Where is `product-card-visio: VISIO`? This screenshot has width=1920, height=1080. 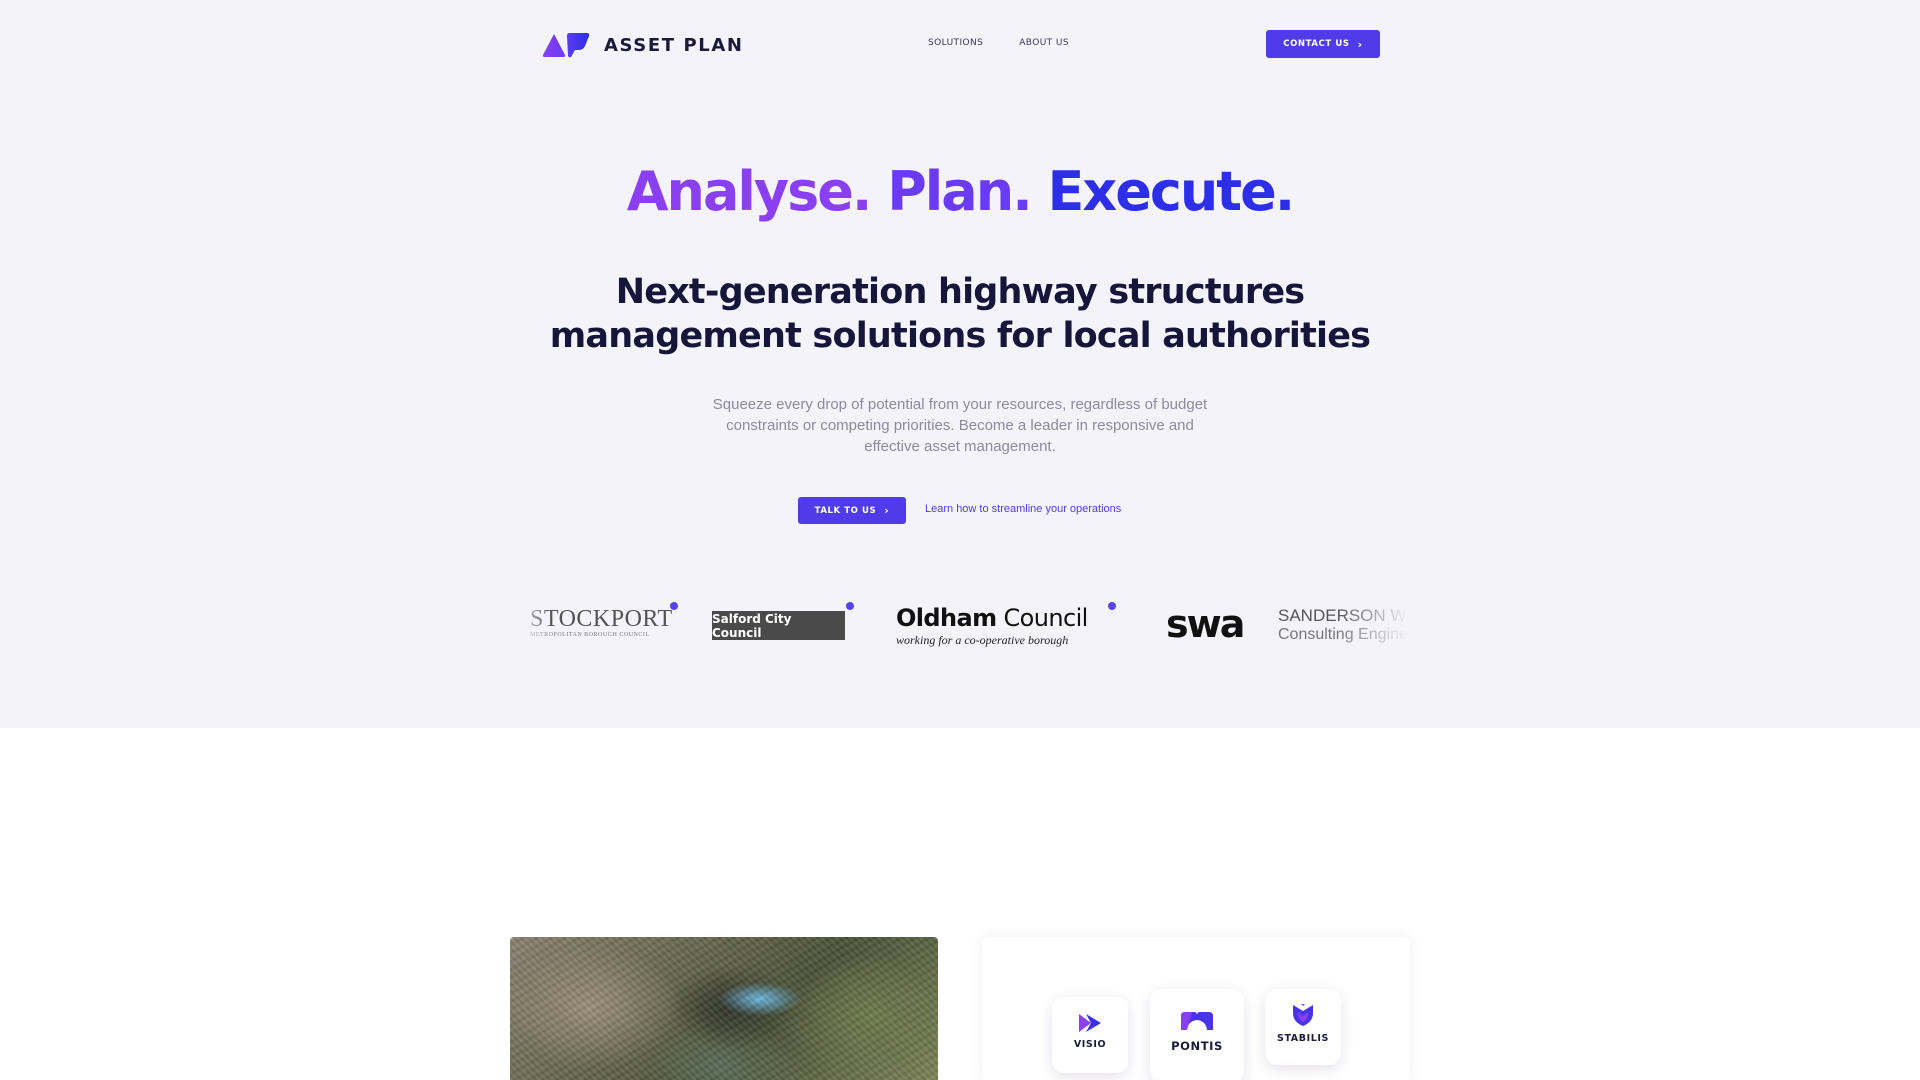
product-card-visio: VISIO is located at coordinates (1090, 1035).